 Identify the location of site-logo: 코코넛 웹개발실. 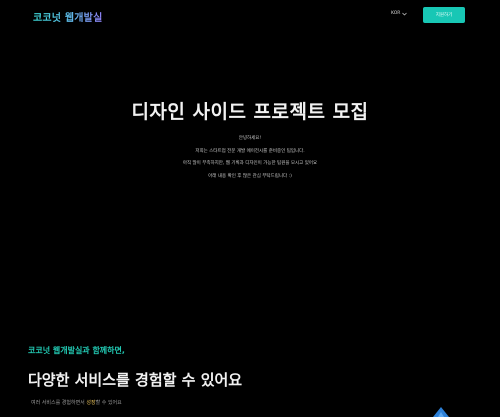
(67, 16).